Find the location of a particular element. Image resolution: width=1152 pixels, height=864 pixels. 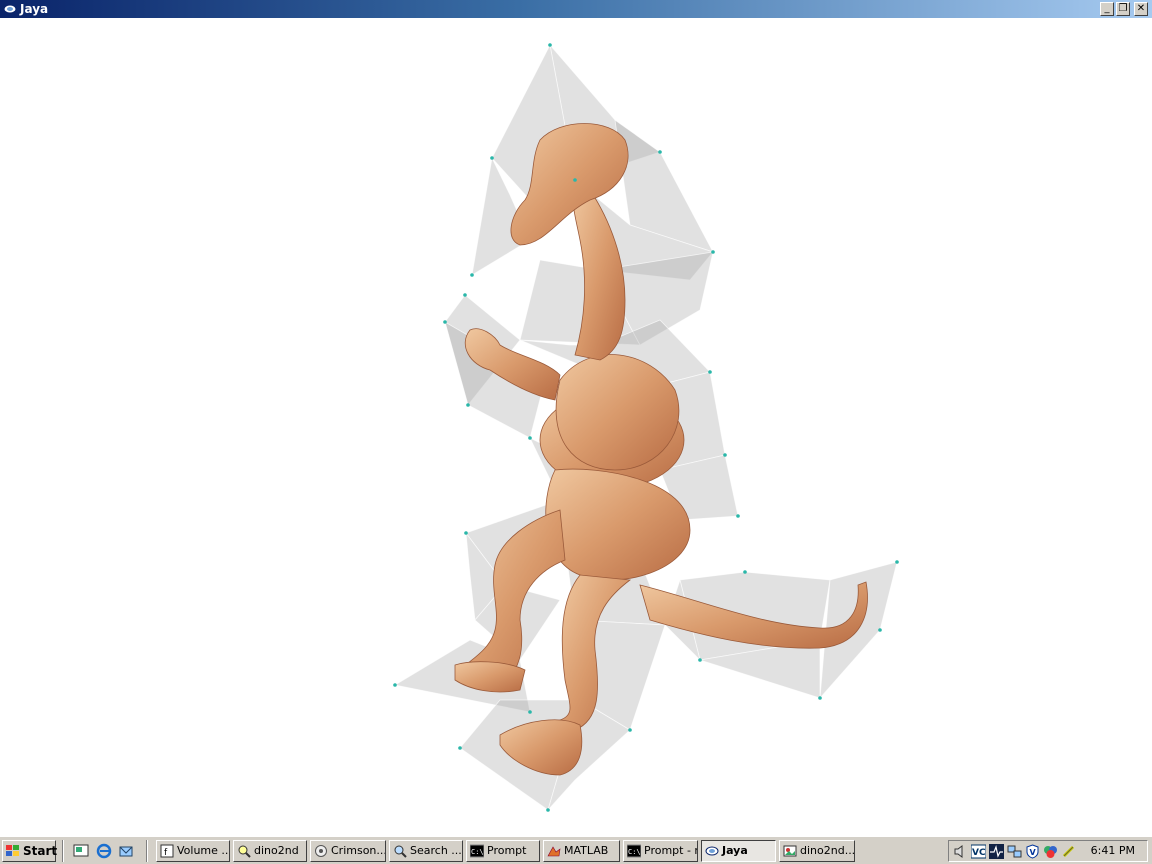

search-icon is located at coordinates (400, 851).